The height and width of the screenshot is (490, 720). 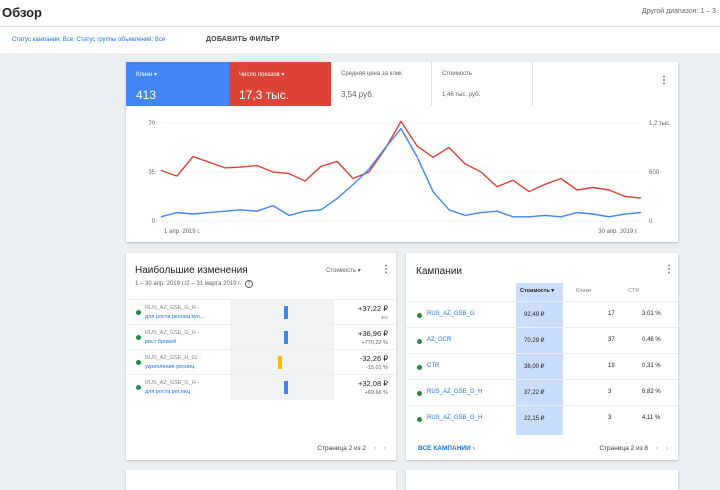 I want to click on column-header-clicks: Клики, so click(x=583, y=291).